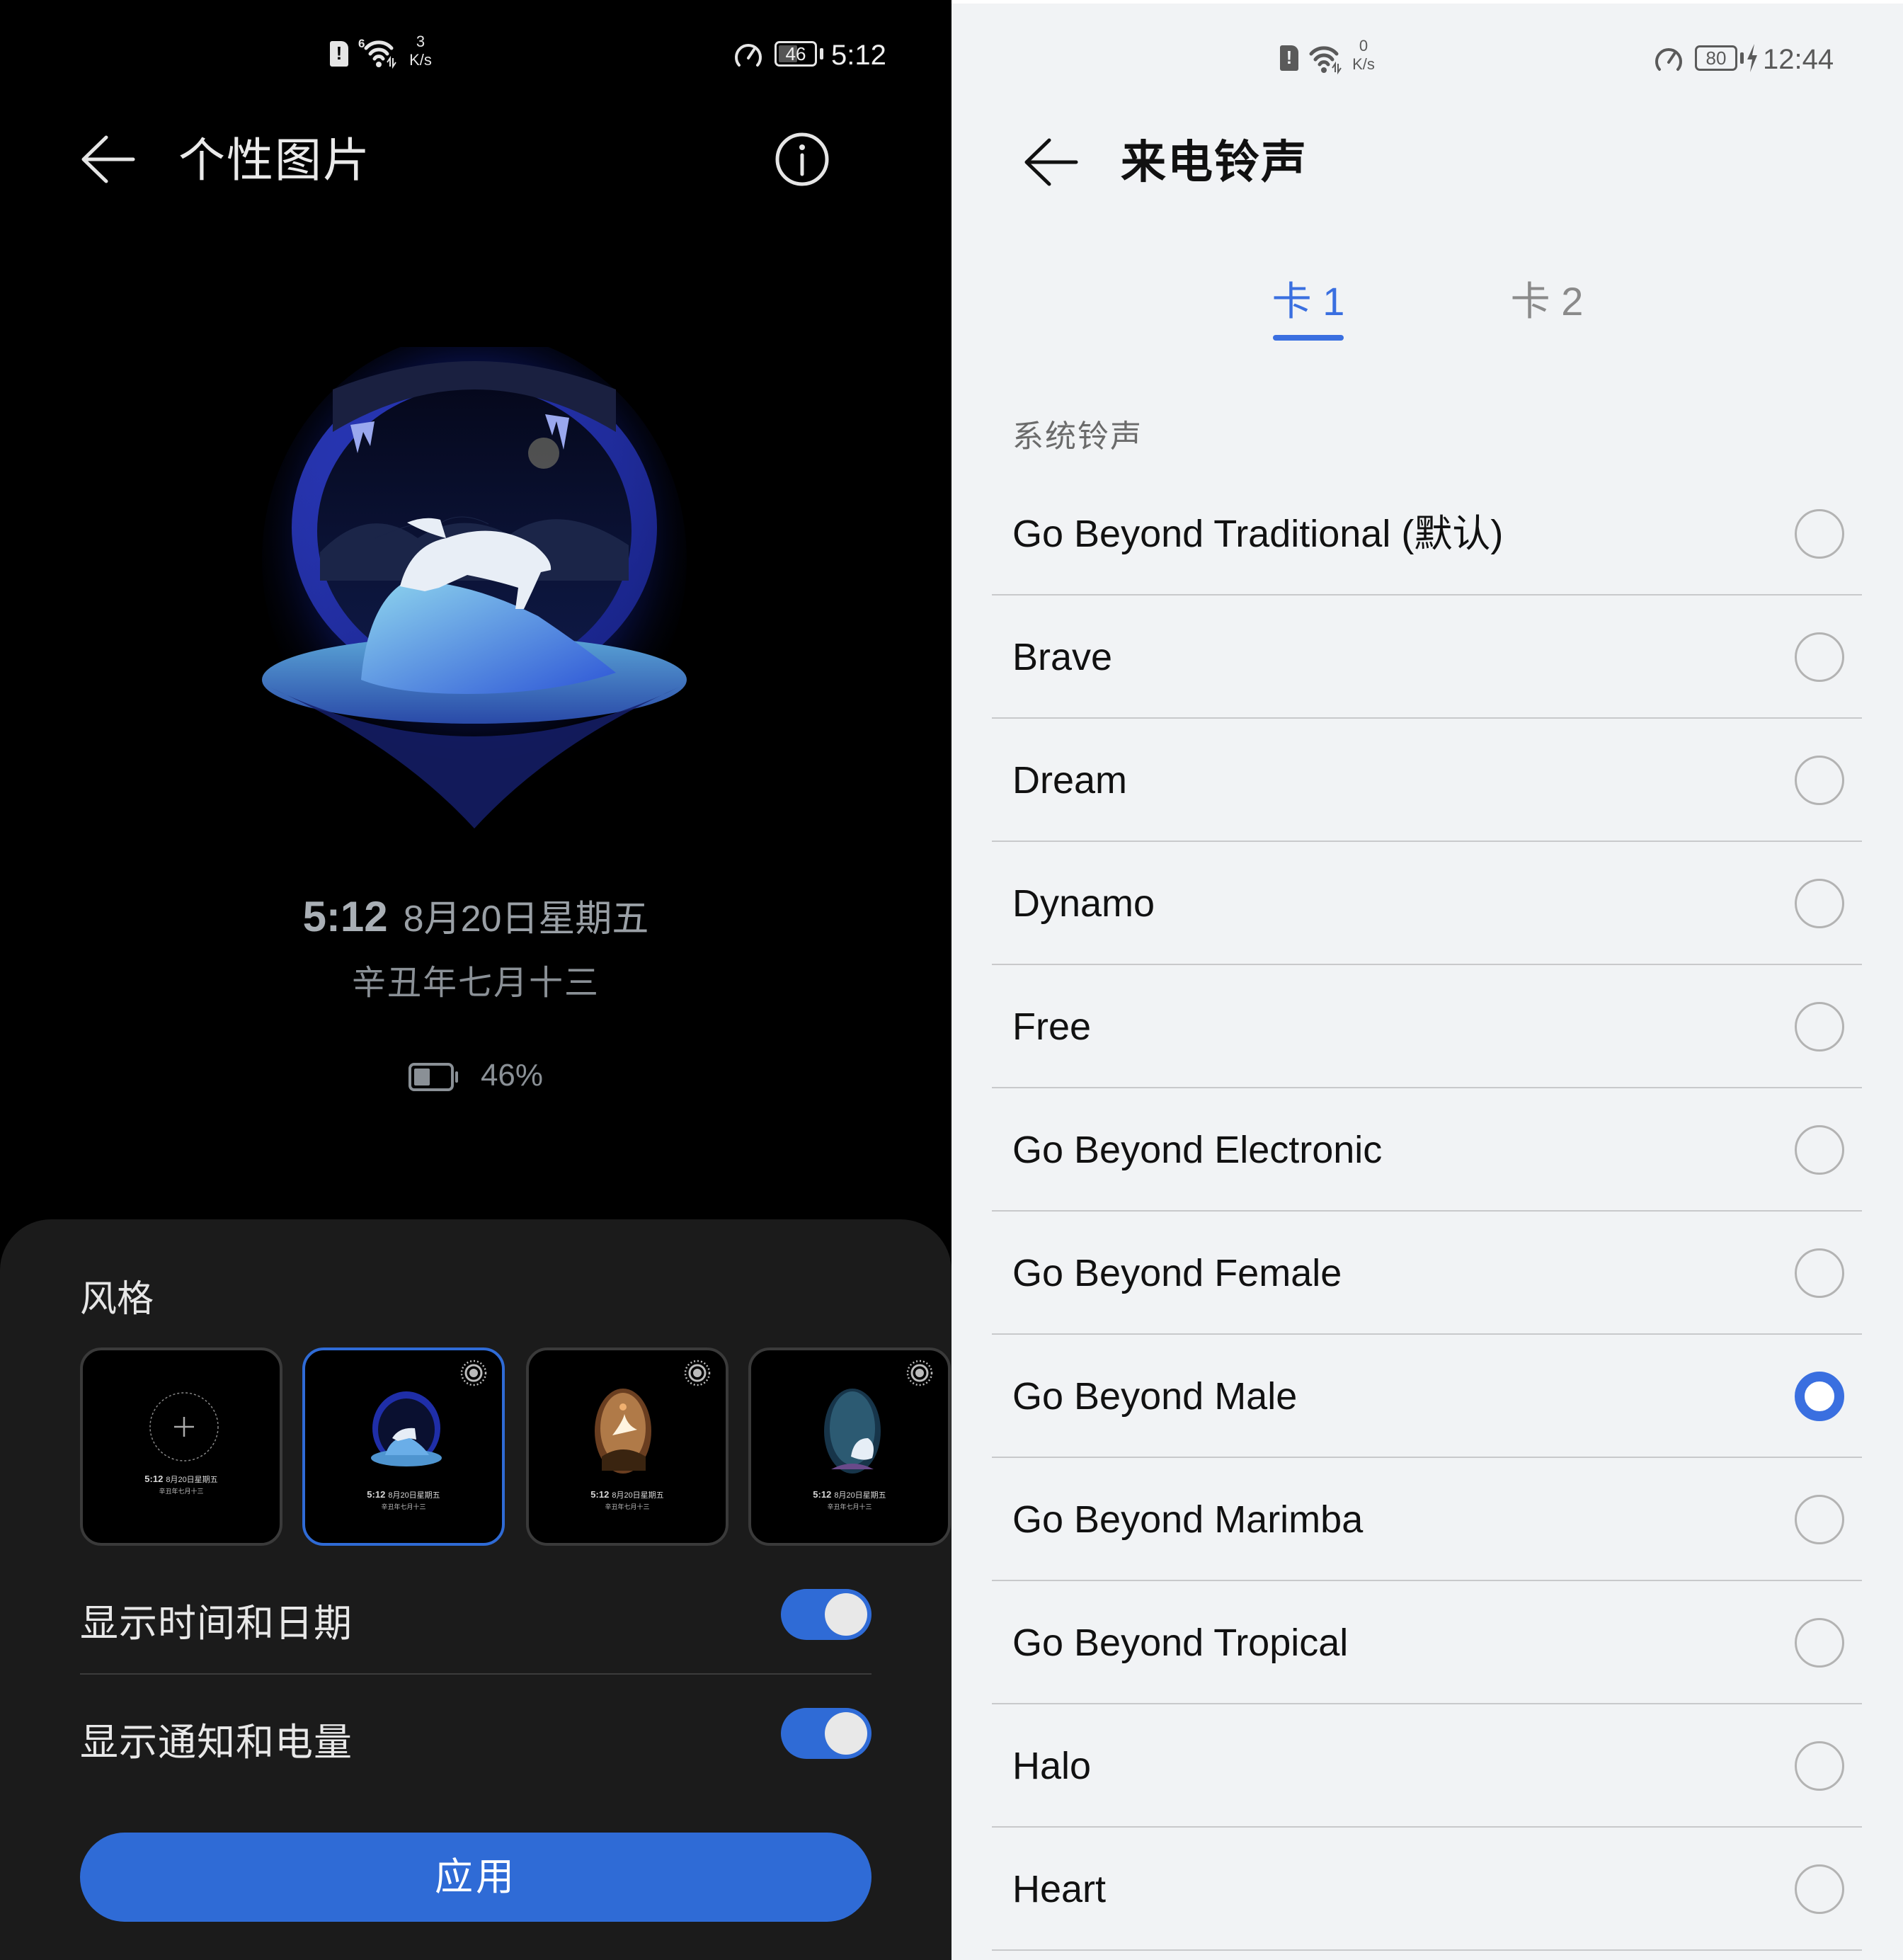 Image resolution: width=1903 pixels, height=1960 pixels. What do you see at coordinates (512, 1075) in the screenshot?
I see `aod-battery-percent: 46%` at bounding box center [512, 1075].